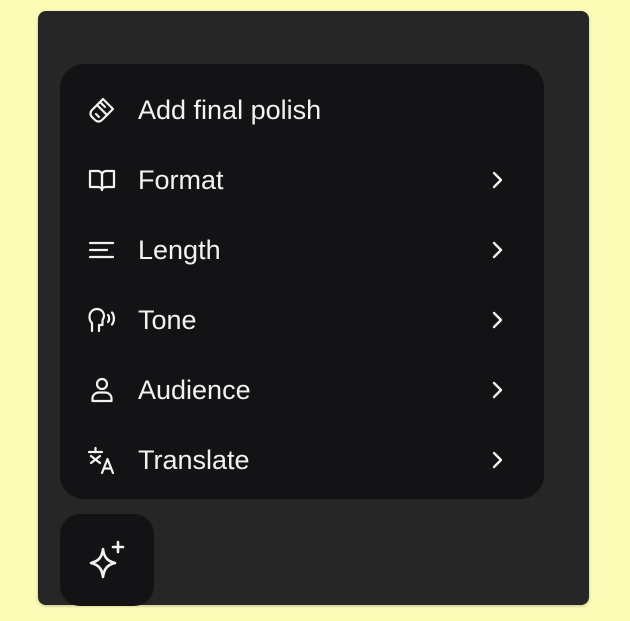 This screenshot has width=630, height=621. Describe the element at coordinates (302, 460) in the screenshot. I see `menu-item-translate: Translate` at that location.